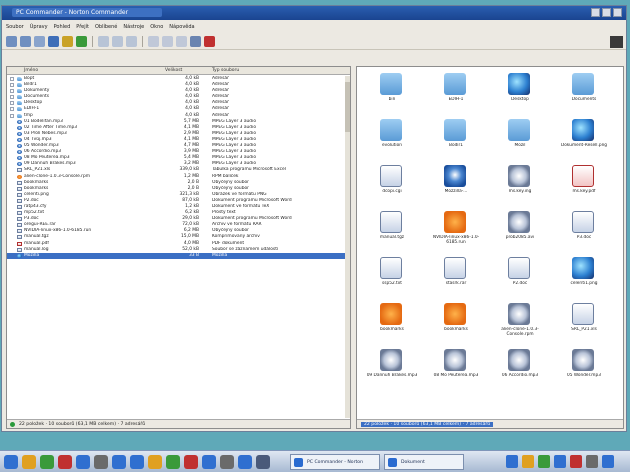  Describe the element at coordinates (456, 370) in the screenshot. I see `icon-grid-item: 08 Mo Peuterea.mp3` at that location.